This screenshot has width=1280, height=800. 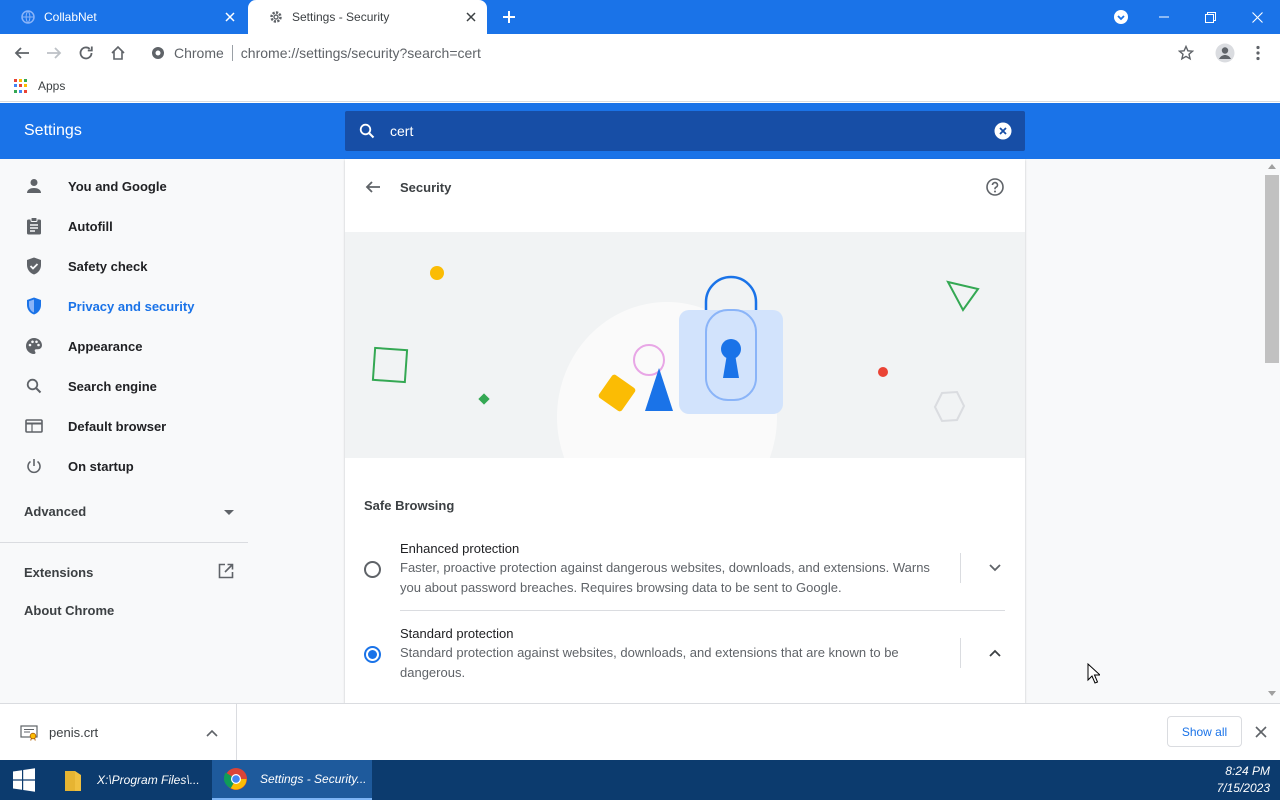 What do you see at coordinates (69, 610) in the screenshot?
I see `sidebar-about-chrome: About Chrome` at bounding box center [69, 610].